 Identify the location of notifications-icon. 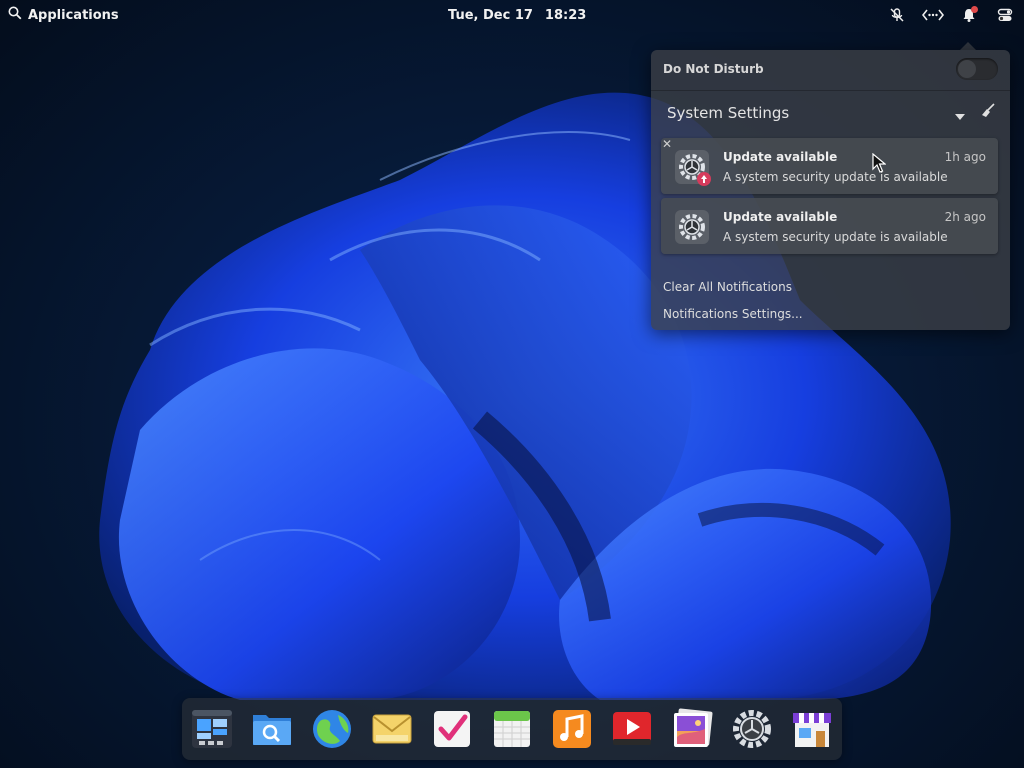
(969, 15).